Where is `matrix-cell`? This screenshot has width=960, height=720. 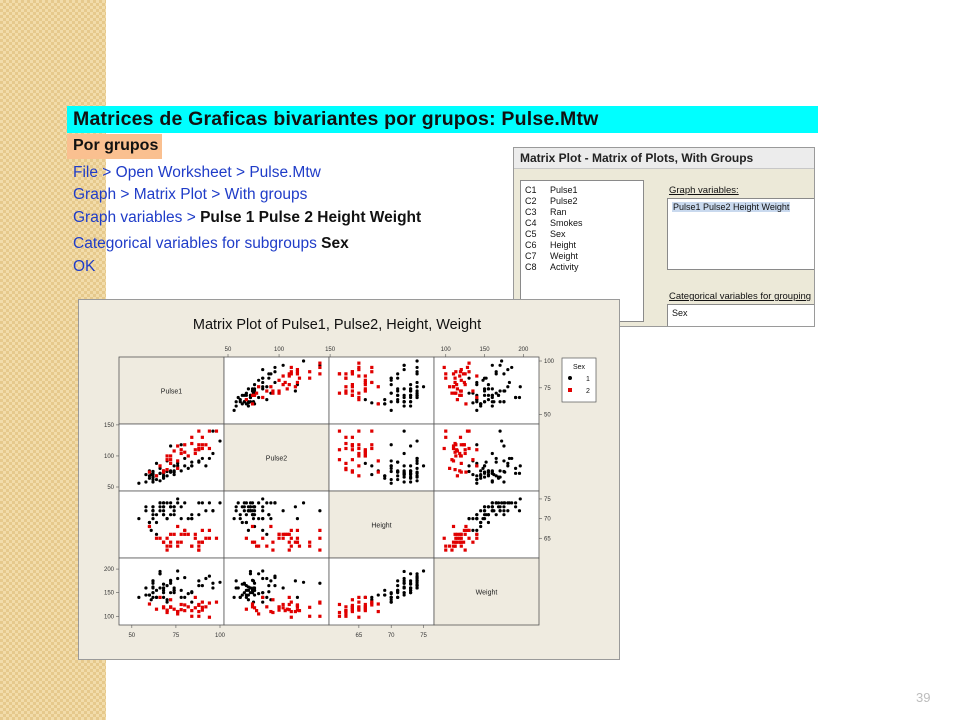 matrix-cell is located at coordinates (171, 524).